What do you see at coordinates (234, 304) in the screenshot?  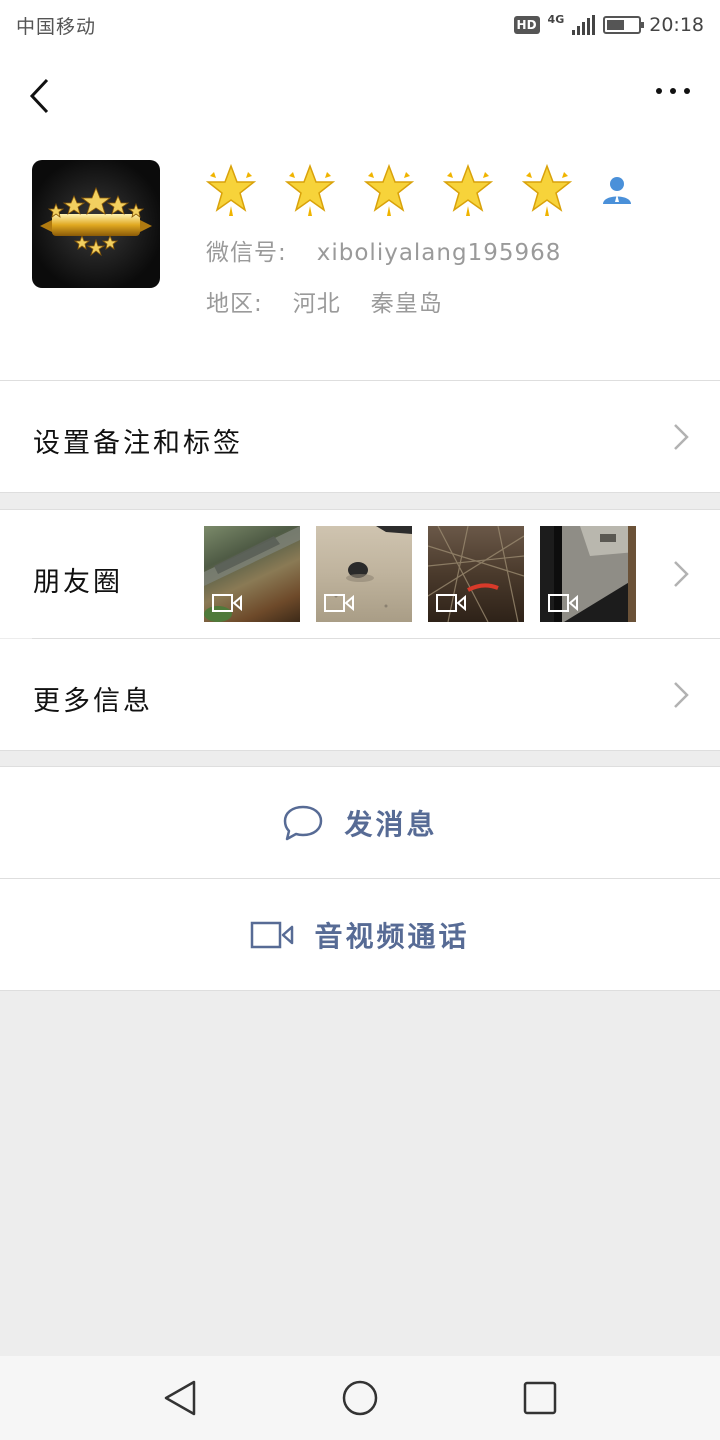 I see `region-label: 地区:` at bounding box center [234, 304].